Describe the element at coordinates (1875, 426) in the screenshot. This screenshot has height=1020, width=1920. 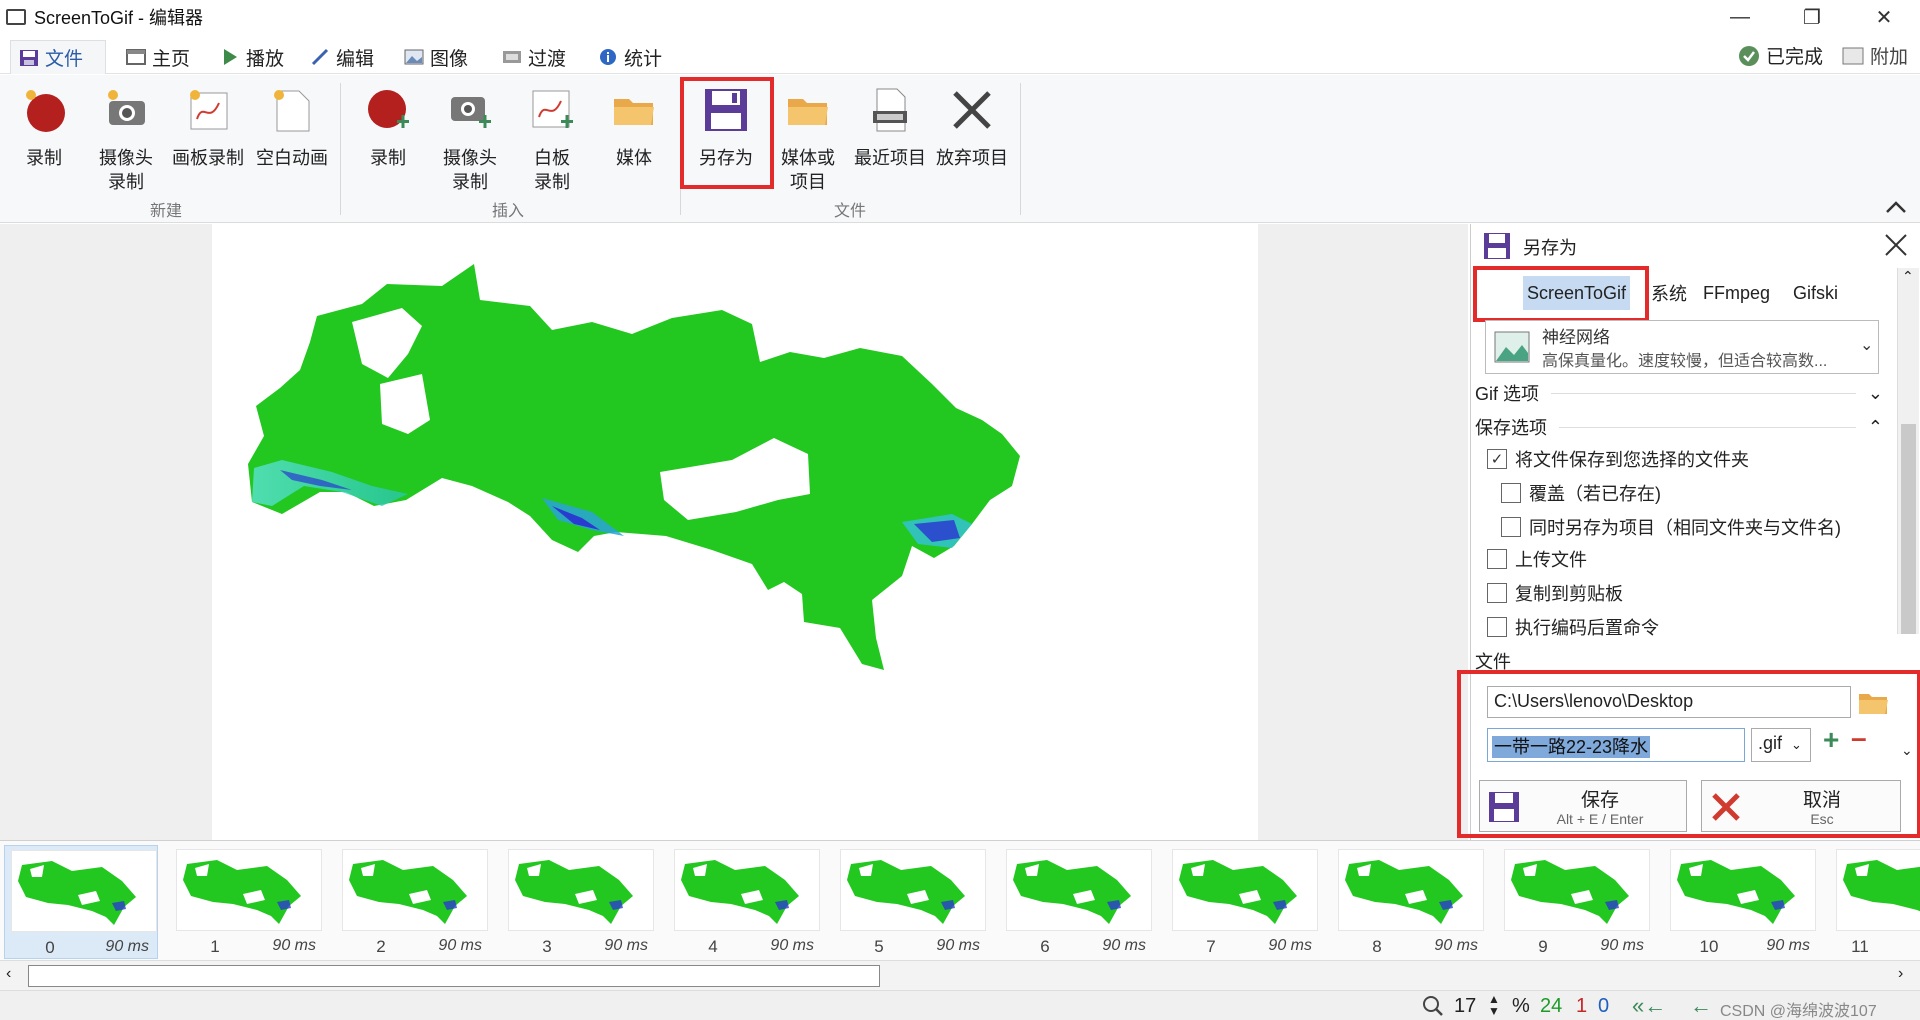
I see `chevron-up-icon: ⌃` at that location.